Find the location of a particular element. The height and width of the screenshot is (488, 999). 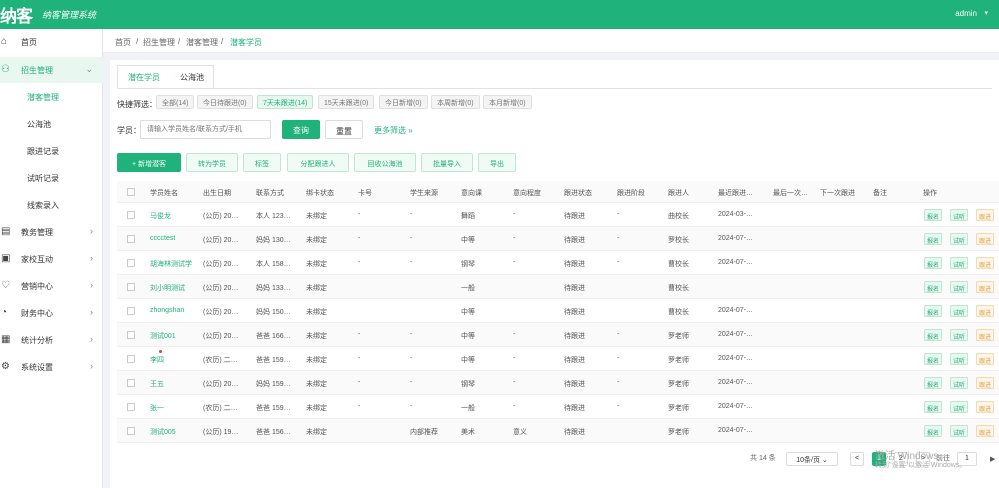

sidebar-item-marketing: ♡ 营销中心 › is located at coordinates (51, 286).